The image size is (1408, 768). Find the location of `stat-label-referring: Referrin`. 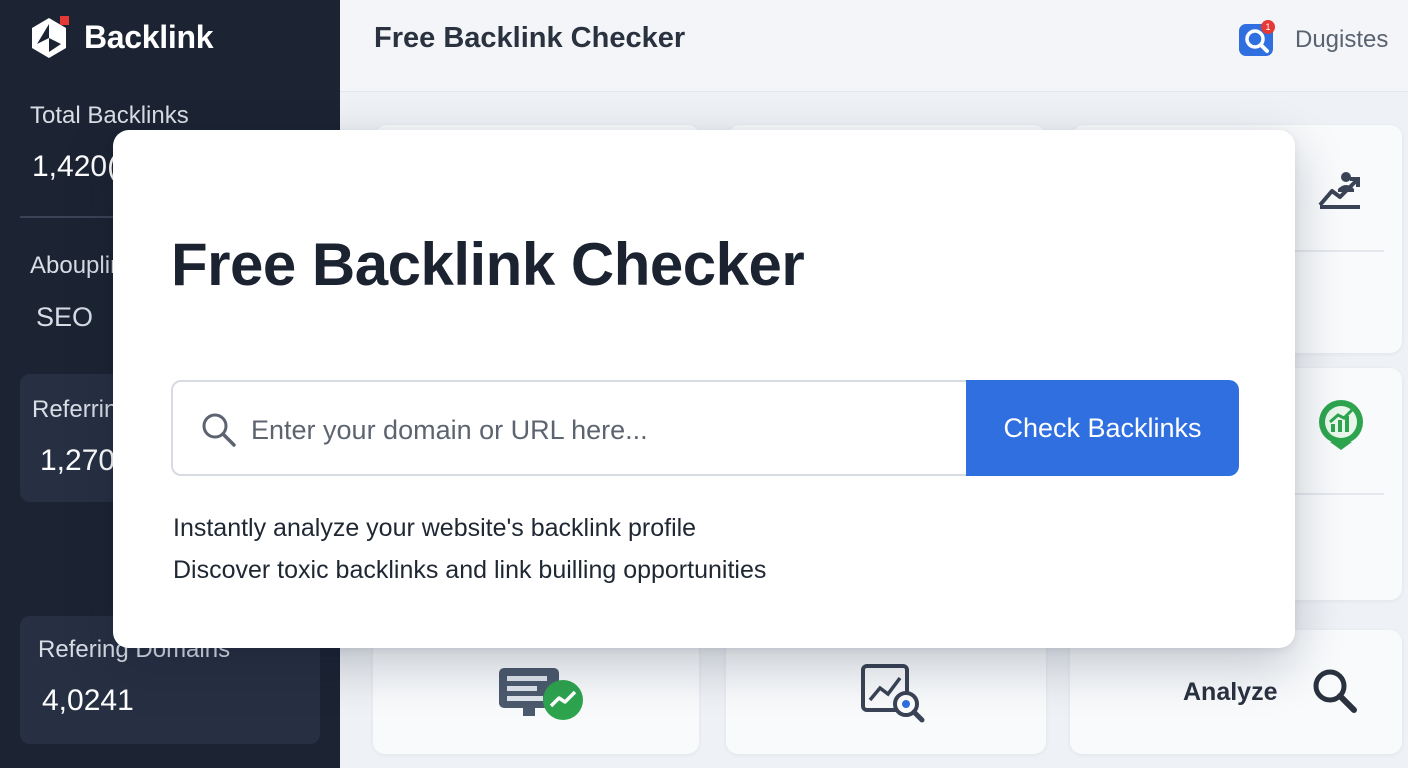

stat-label-referring: Referrin is located at coordinates (75, 409).